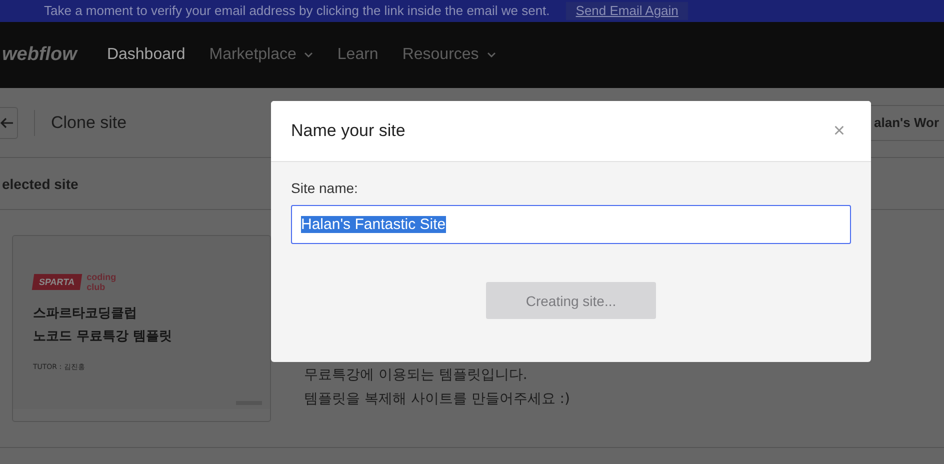  What do you see at coordinates (627, 11) in the screenshot?
I see `send-email-link: Send Email Again` at bounding box center [627, 11].